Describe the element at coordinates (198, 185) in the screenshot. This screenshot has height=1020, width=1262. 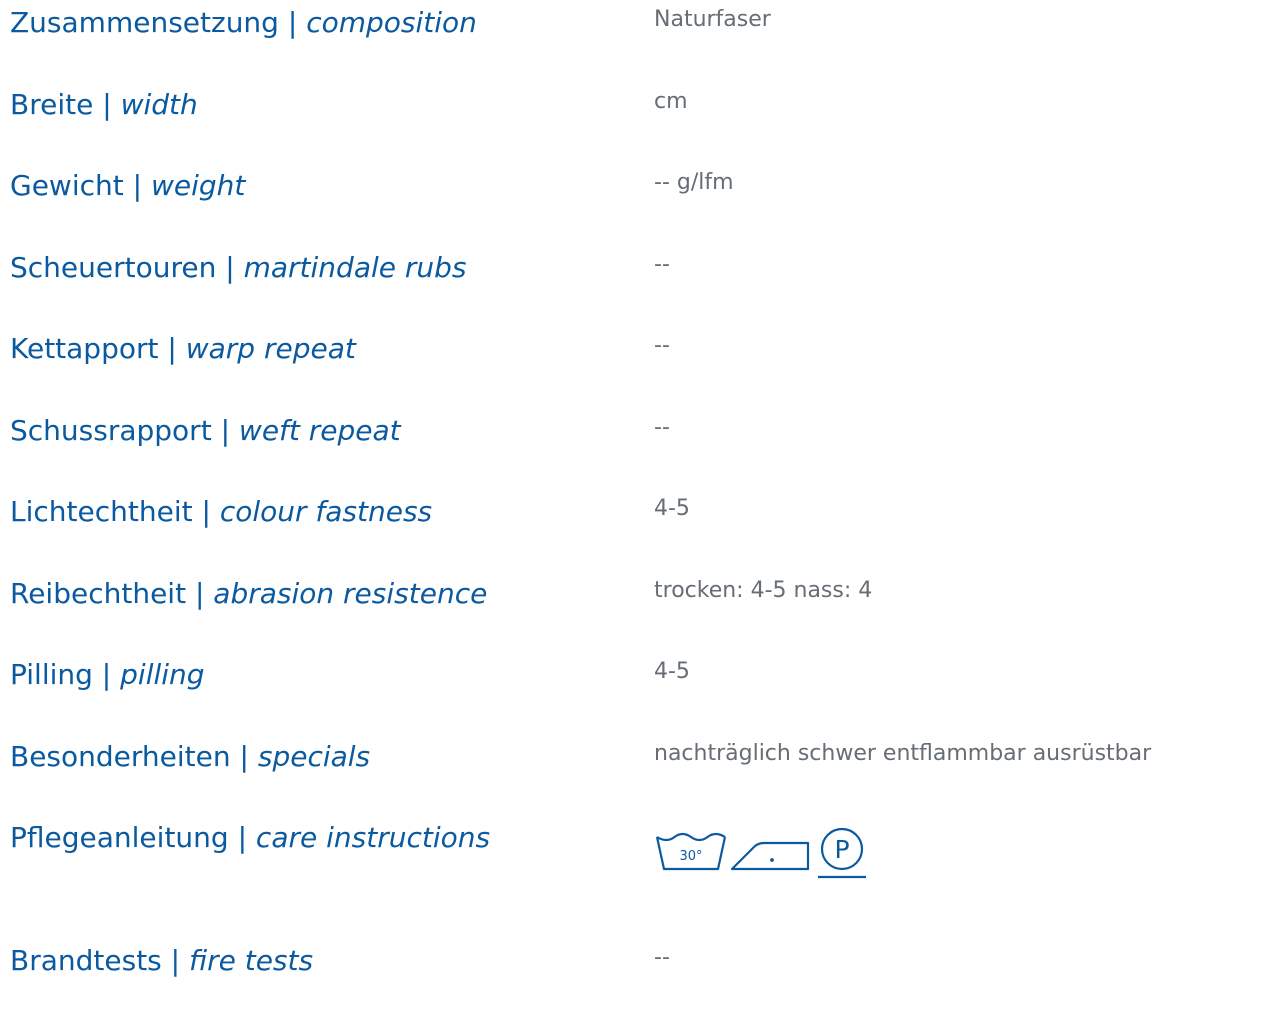
I see `spec-label-en: weight` at that location.